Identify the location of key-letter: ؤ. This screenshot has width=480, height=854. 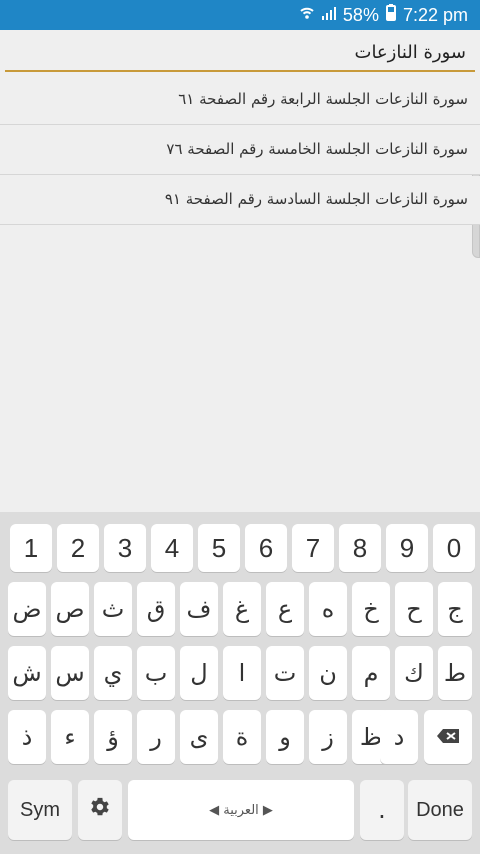
(113, 737).